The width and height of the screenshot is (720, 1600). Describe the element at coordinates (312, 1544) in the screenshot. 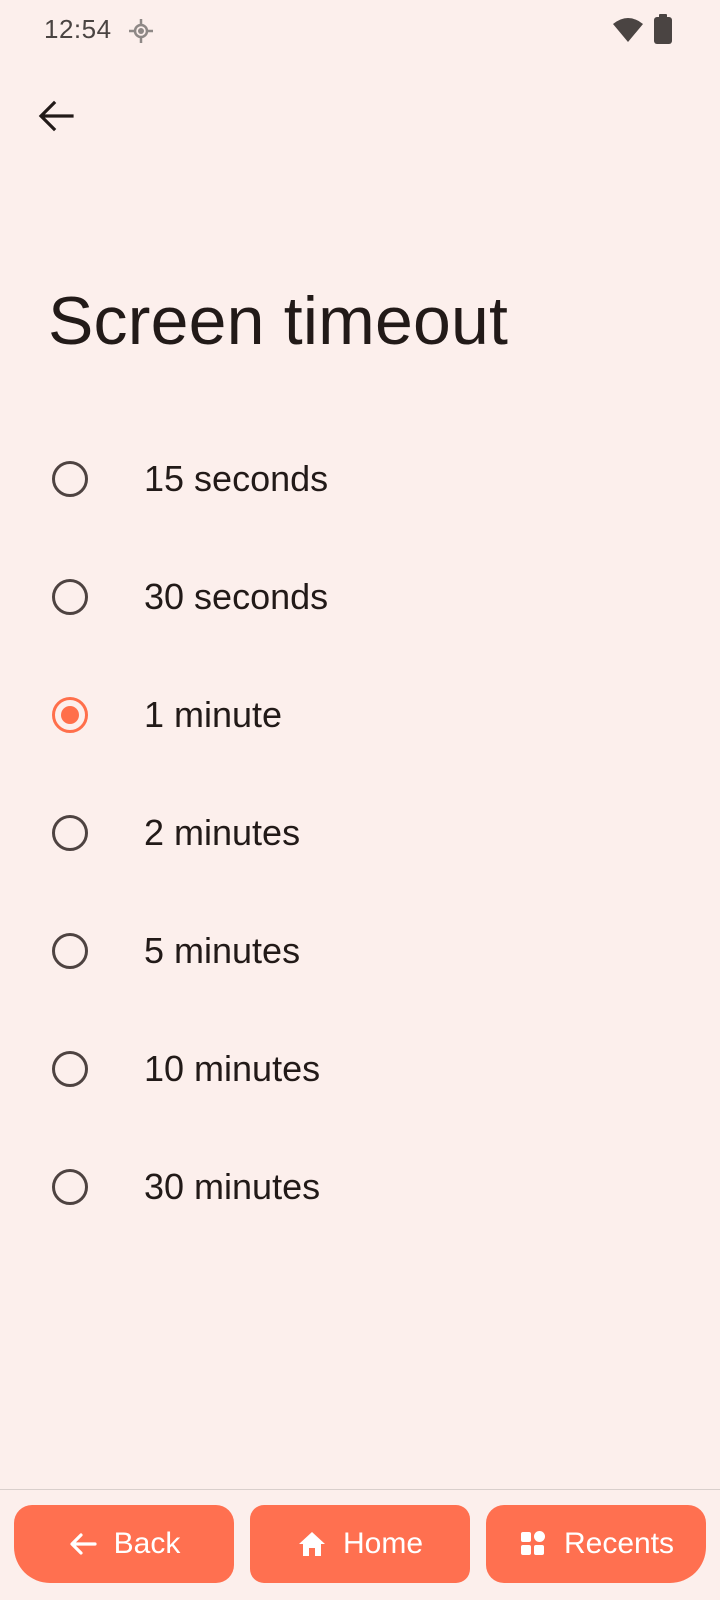

I see `home-icon` at that location.